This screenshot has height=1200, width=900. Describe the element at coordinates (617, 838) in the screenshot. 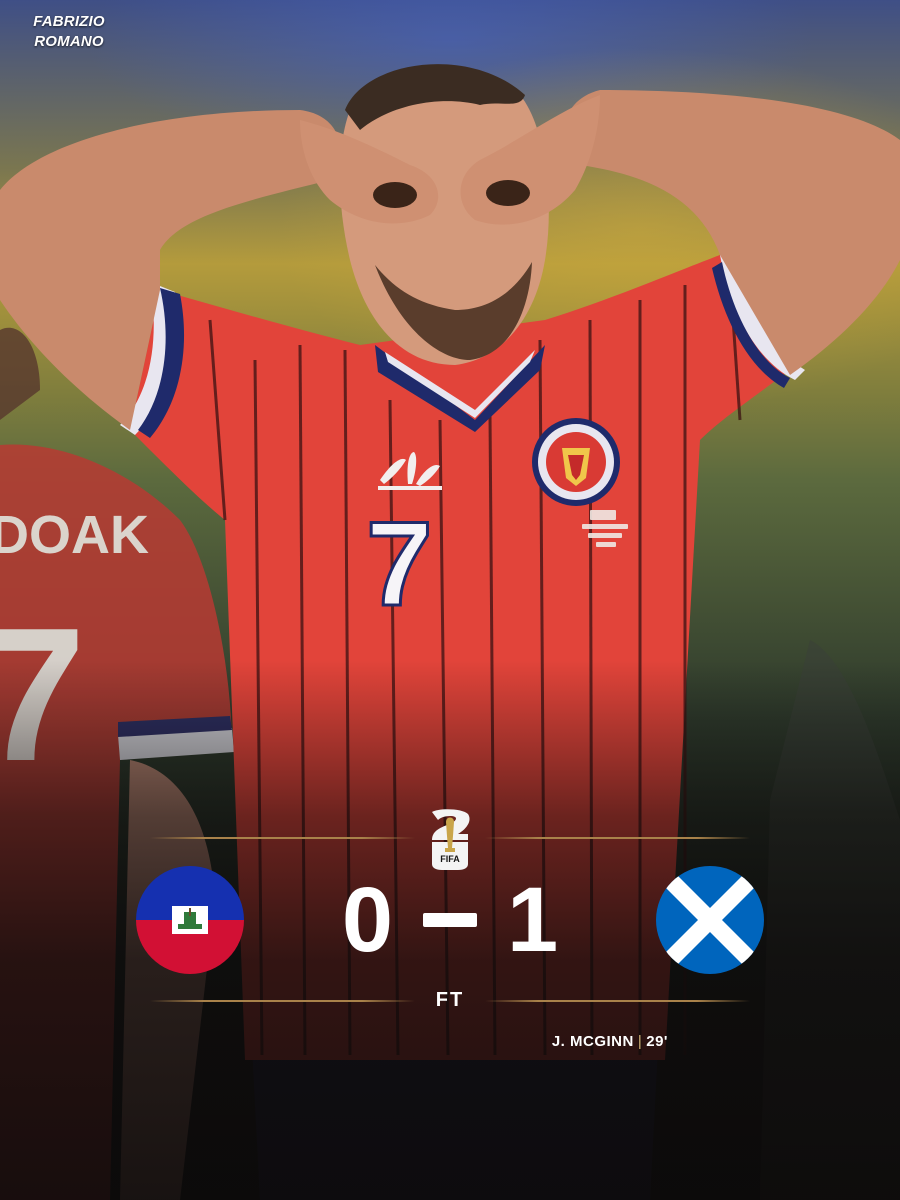

I see `divider-top-right` at that location.